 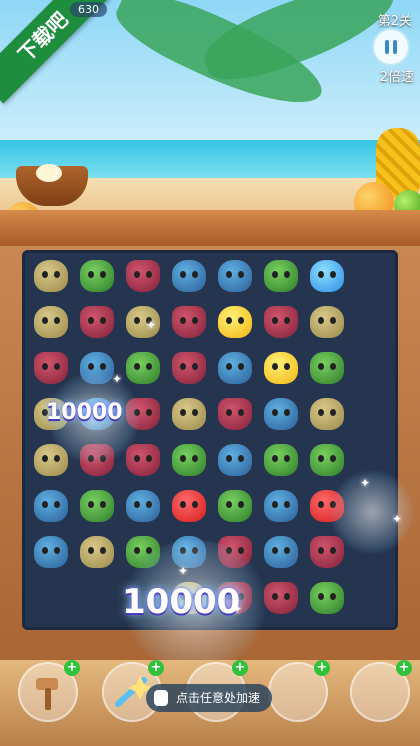 What do you see at coordinates (72, 668) in the screenshot?
I see `add-hammer-icon: +` at bounding box center [72, 668].